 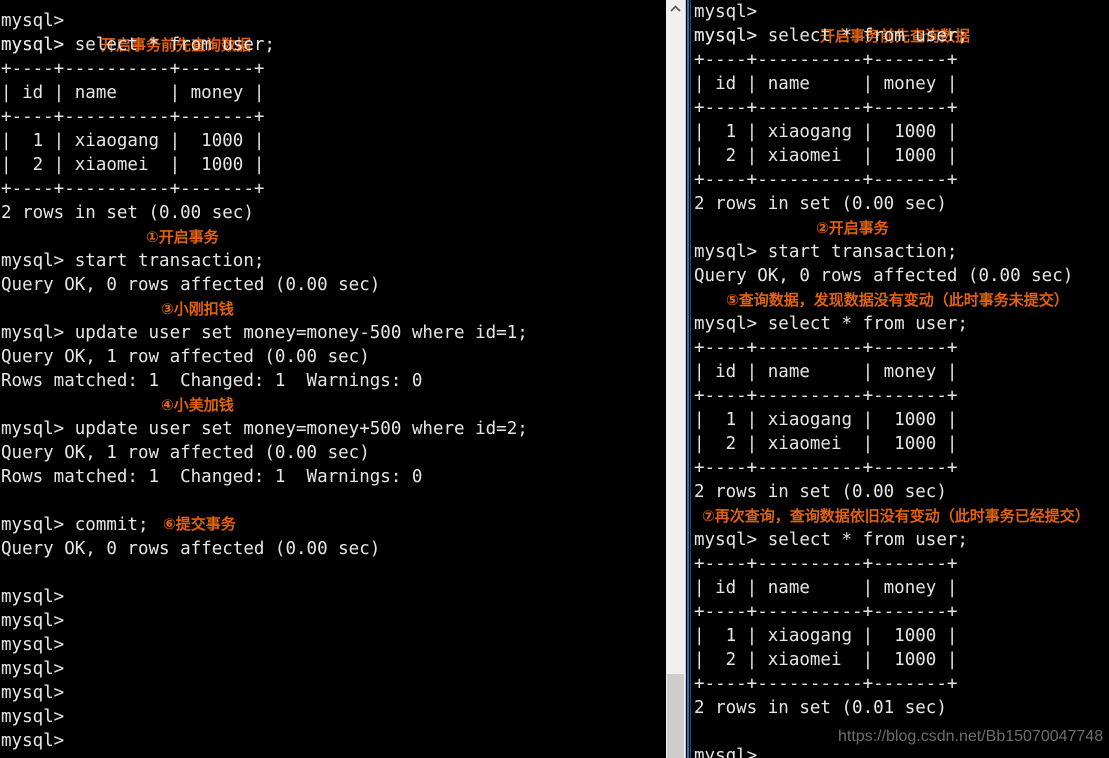 I want to click on vertical-scrollbar, so click(x=676, y=379).